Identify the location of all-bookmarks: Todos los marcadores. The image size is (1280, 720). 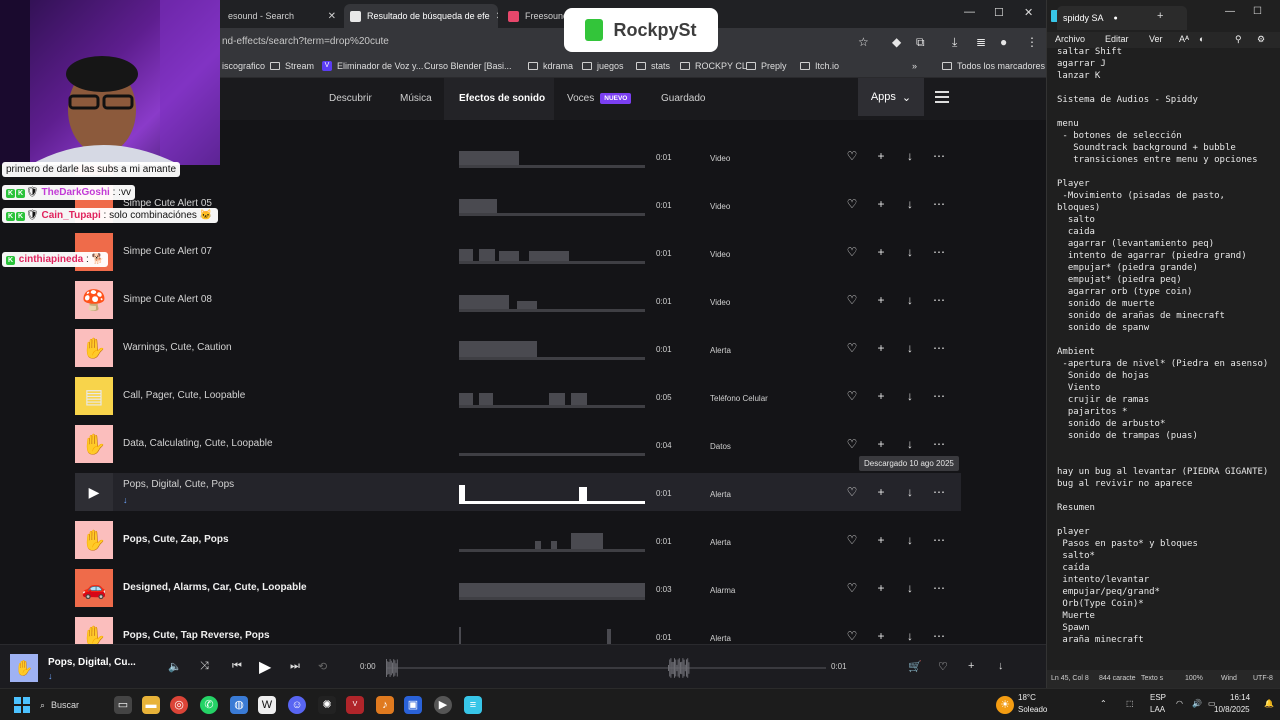
(993, 66).